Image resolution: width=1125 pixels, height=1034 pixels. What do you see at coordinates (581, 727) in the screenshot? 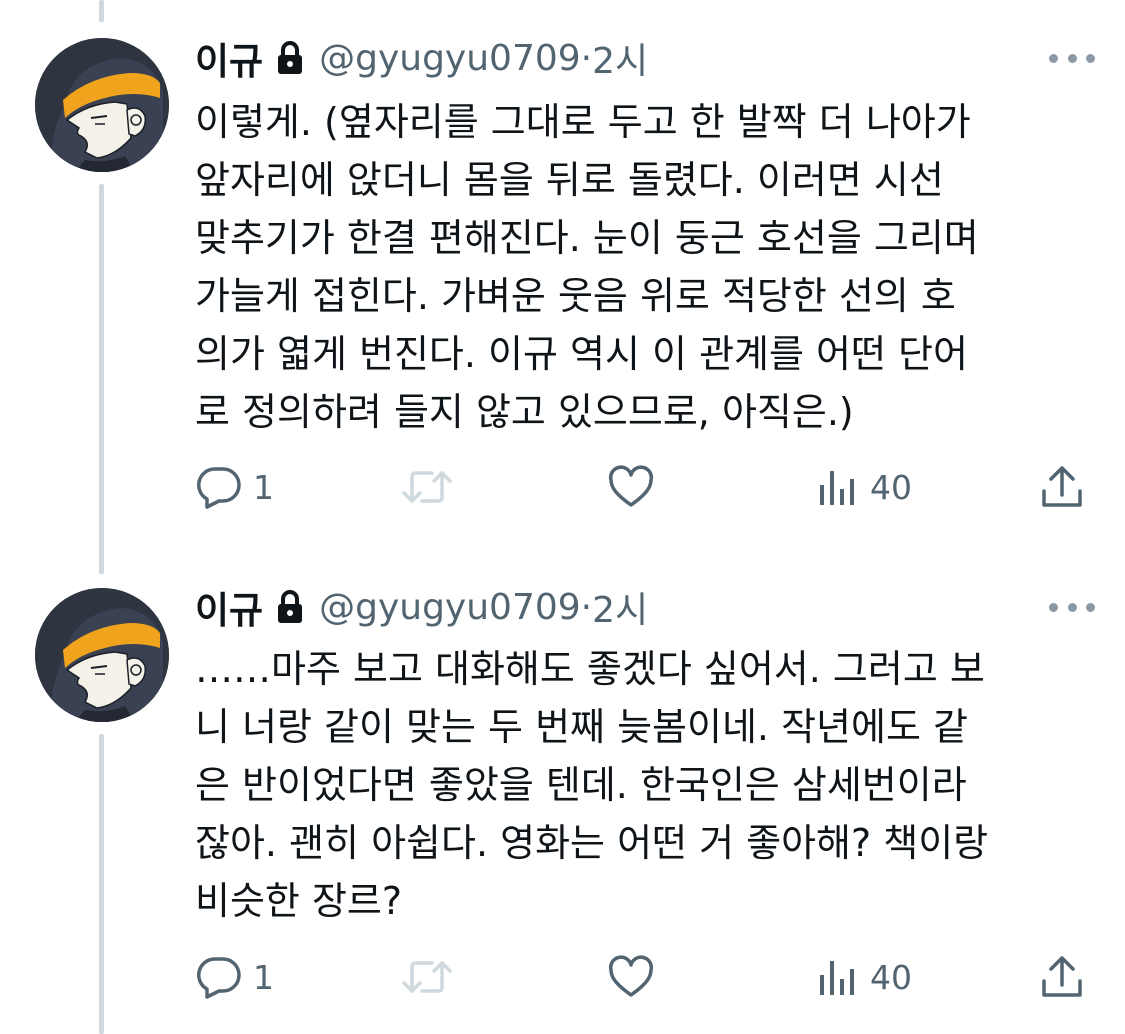
I see `text-line: 니 너랑 같이 맞는 두 번째 늦봄이네. 작년에도 같` at bounding box center [581, 727].